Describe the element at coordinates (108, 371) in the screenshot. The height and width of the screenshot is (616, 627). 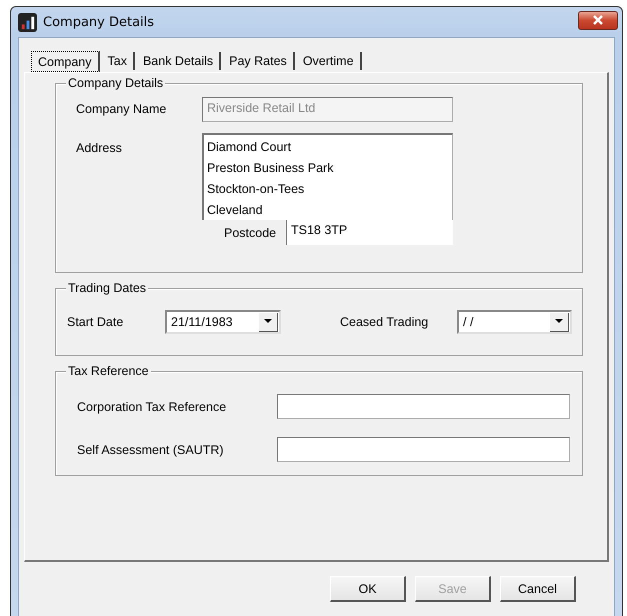
I see `group-title: Tax Reference` at that location.